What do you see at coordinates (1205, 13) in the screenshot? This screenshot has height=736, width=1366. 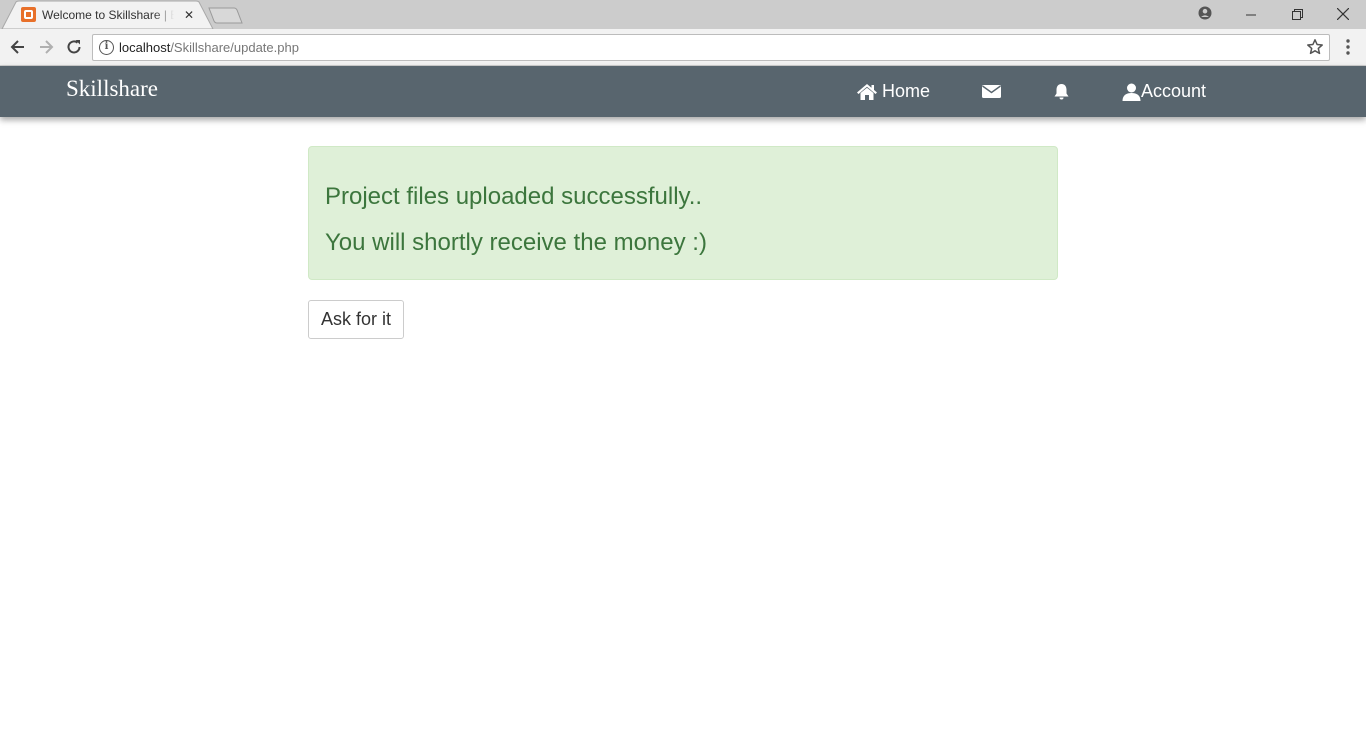 I see `profile-icon` at bounding box center [1205, 13].